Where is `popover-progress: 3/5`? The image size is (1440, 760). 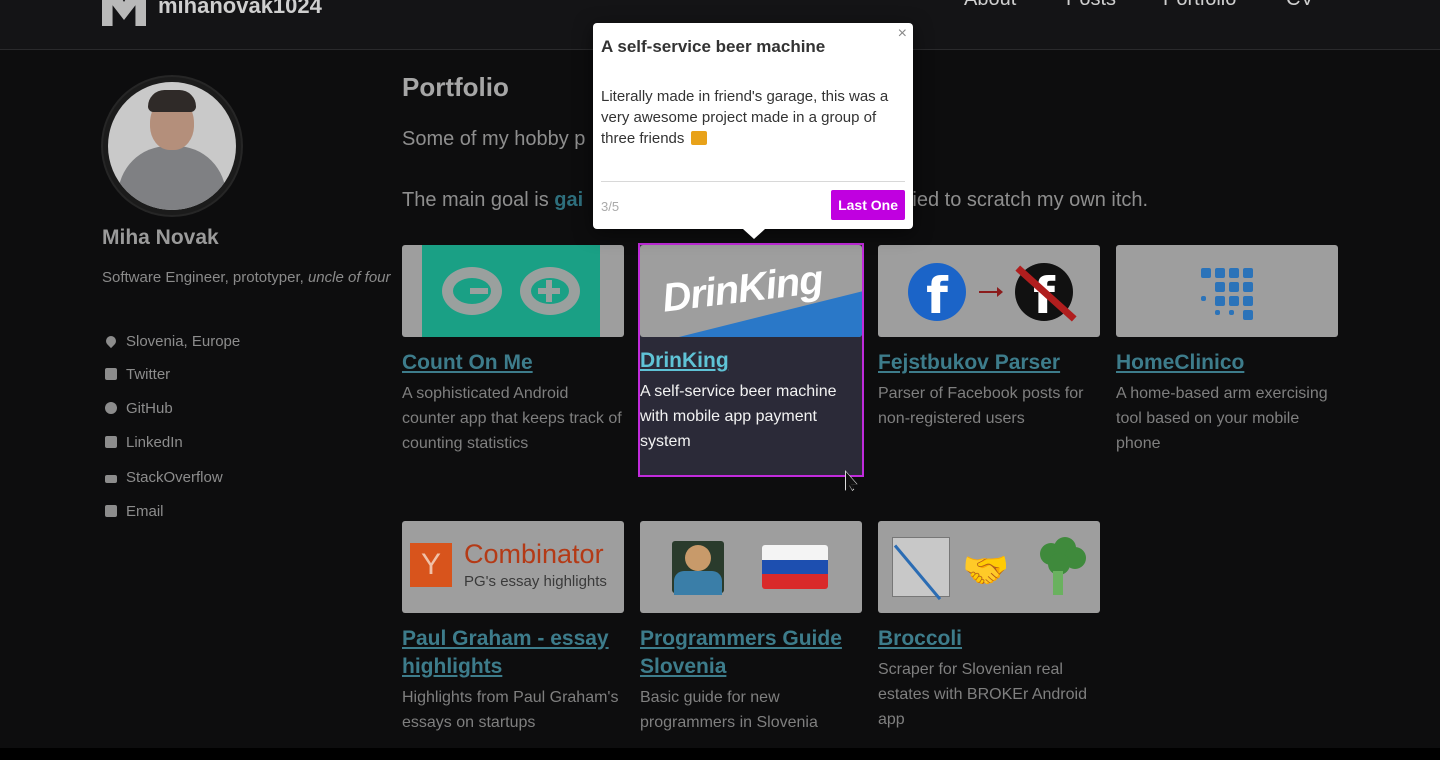
popover-progress: 3/5 is located at coordinates (610, 206).